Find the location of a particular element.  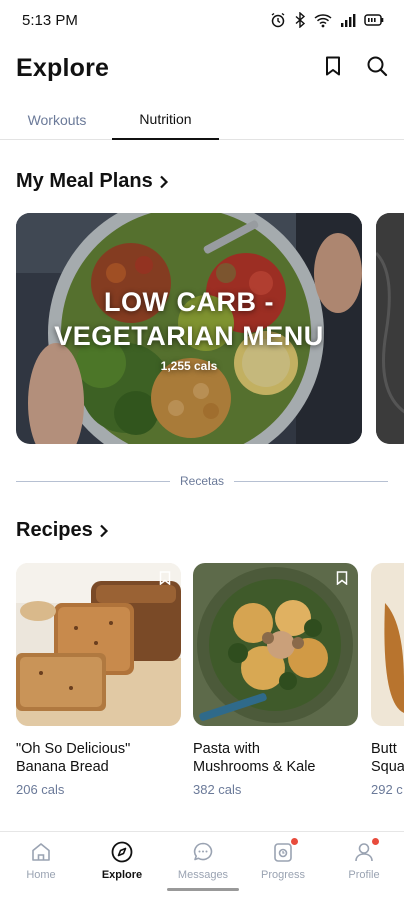

signal-icon is located at coordinates (348, 20).